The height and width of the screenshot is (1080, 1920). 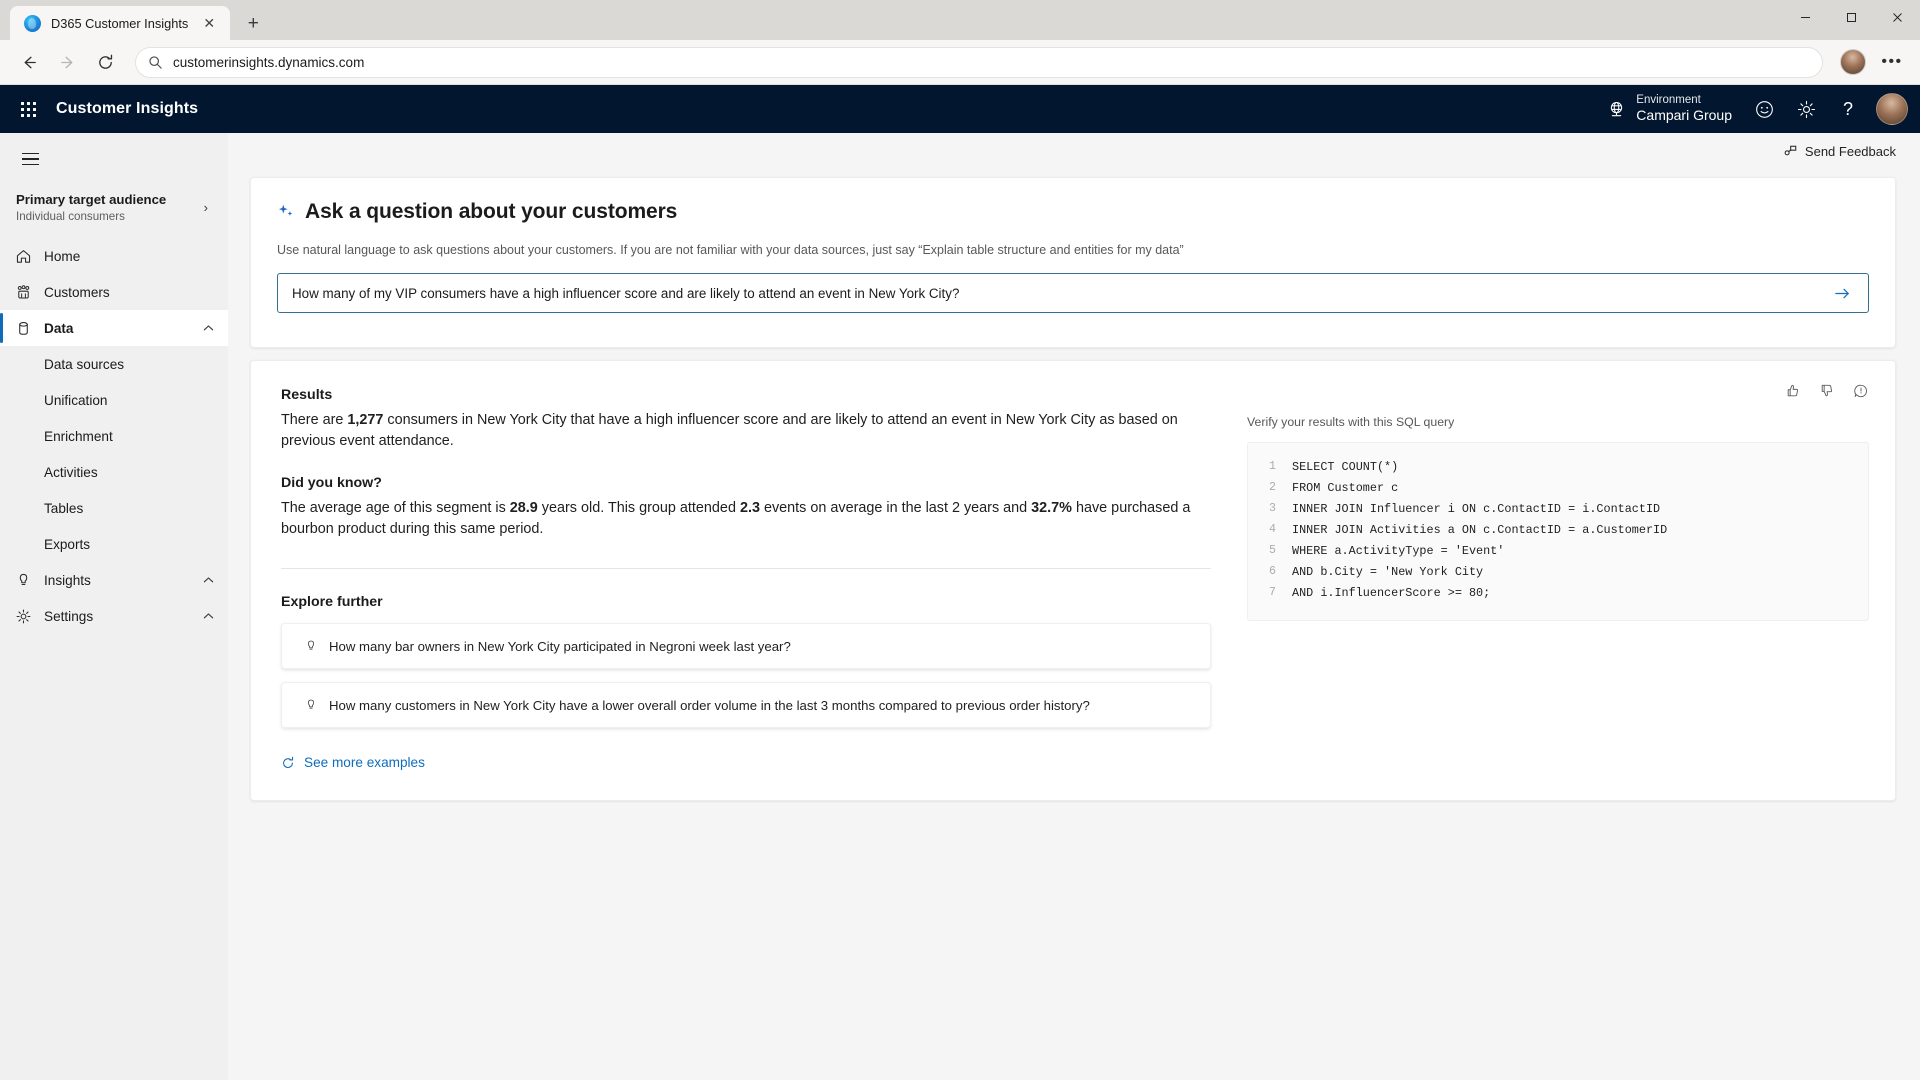 I want to click on sql-line-code: AND b.City = 'New York City, so click(x=1388, y=571).